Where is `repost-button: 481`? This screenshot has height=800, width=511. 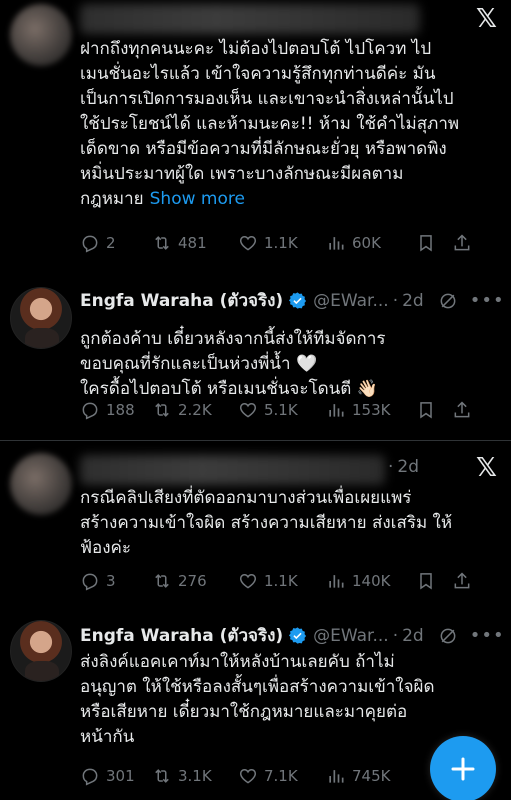 repost-button: 481 is located at coordinates (195, 243).